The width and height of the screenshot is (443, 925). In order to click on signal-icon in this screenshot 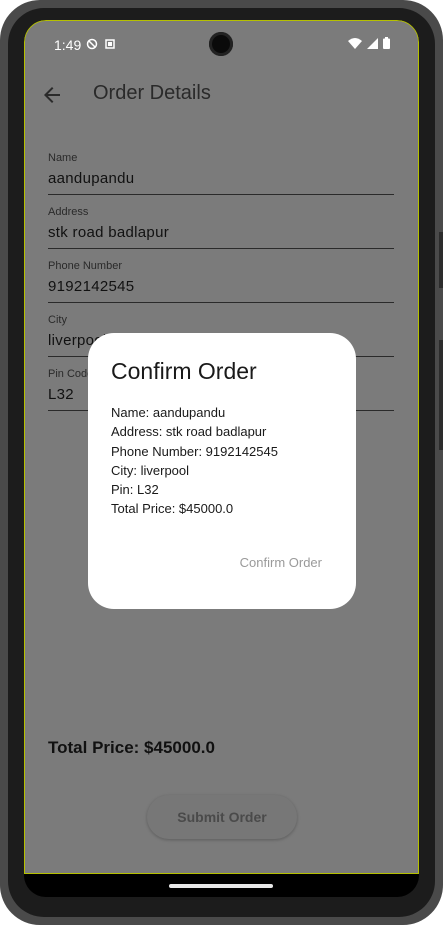, I will do `click(372, 43)`.